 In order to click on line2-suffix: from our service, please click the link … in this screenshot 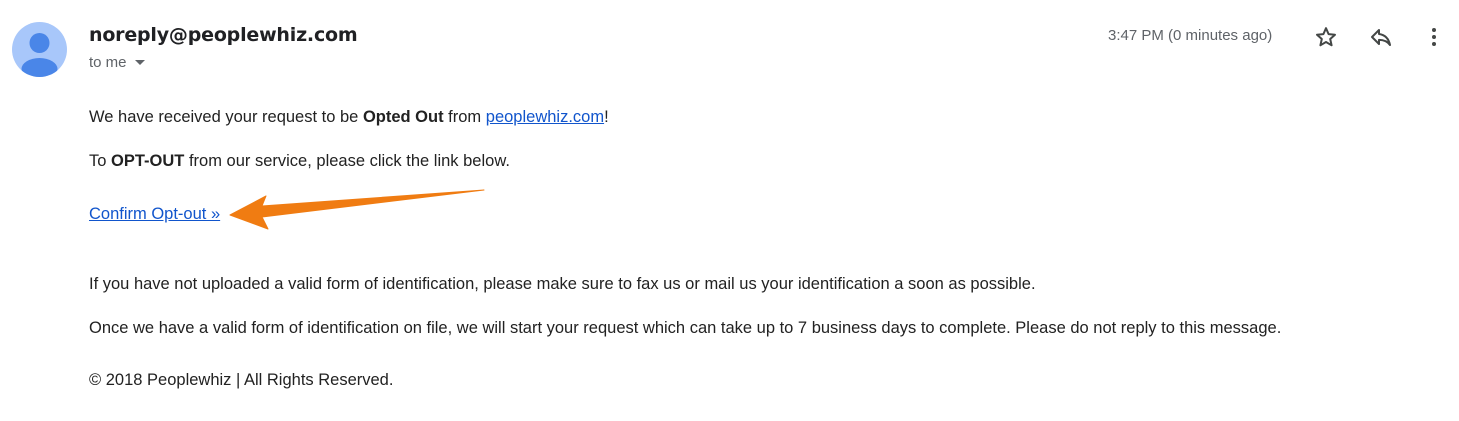, I will do `click(347, 161)`.